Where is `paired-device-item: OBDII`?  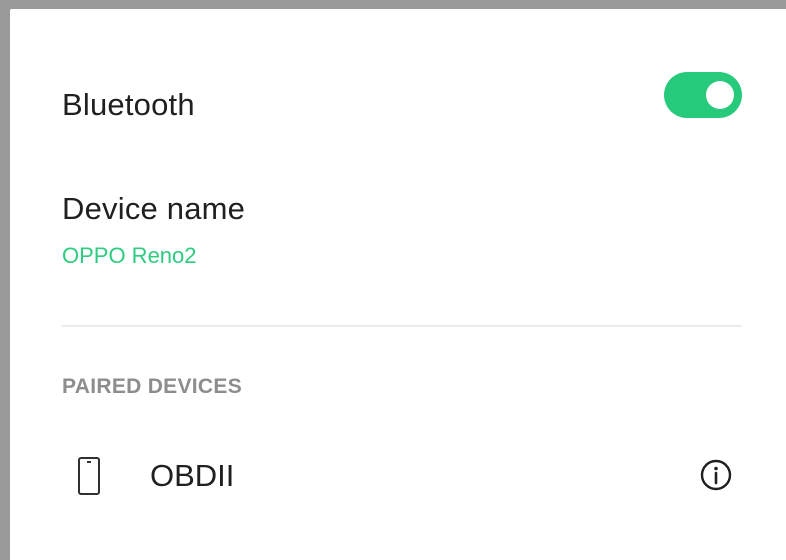 paired-device-item: OBDII is located at coordinates (398, 477).